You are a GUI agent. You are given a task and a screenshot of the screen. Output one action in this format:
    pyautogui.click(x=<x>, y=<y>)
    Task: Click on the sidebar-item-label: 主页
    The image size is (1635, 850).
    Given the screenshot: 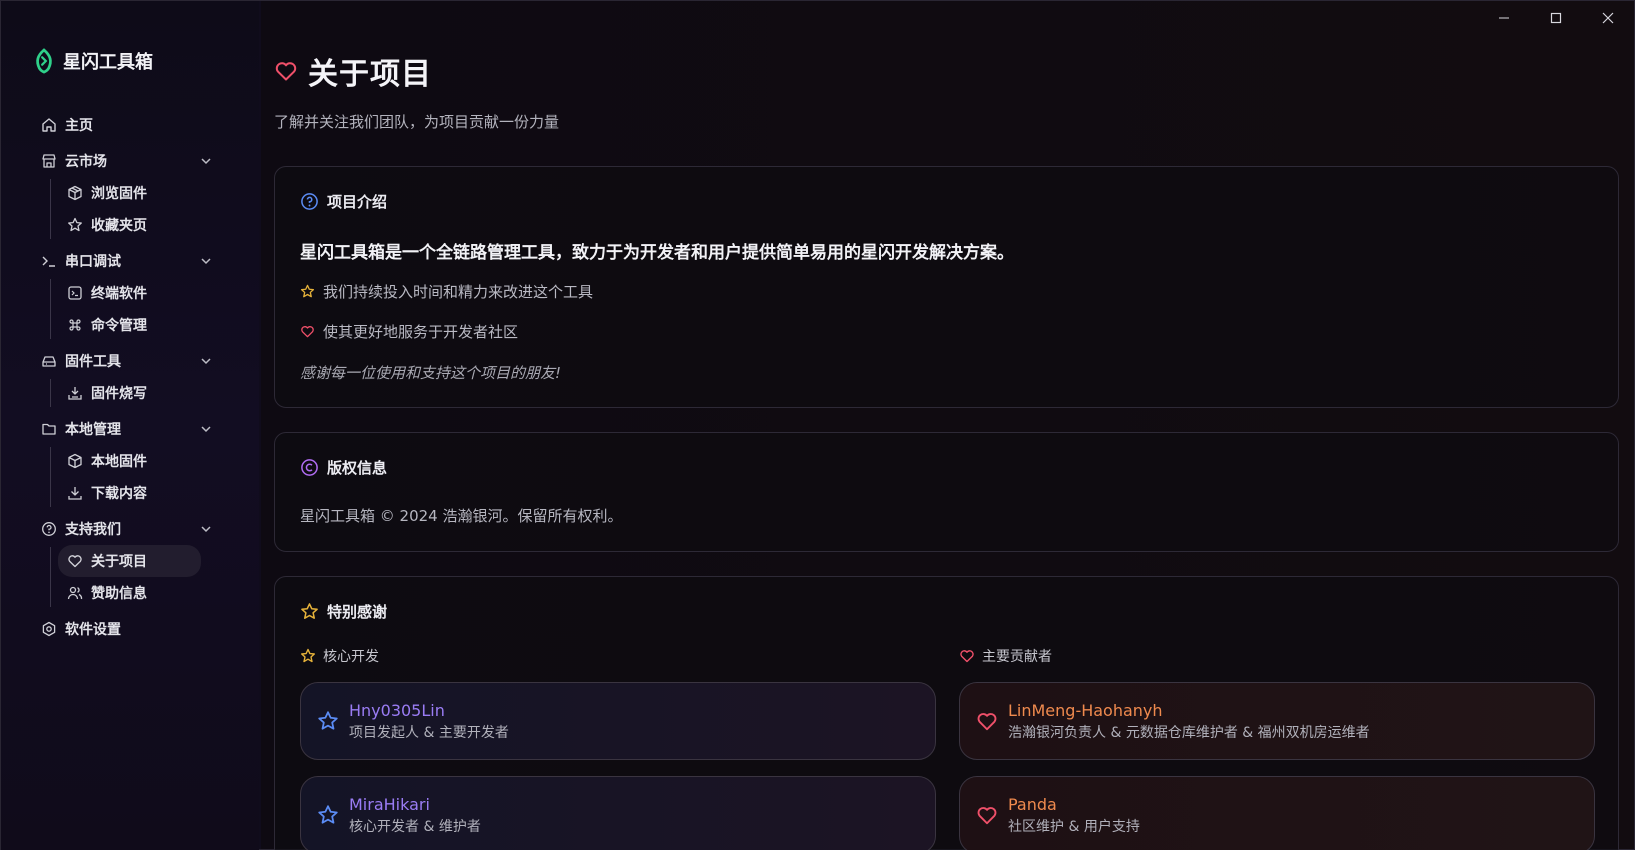 What is the action you would take?
    pyautogui.click(x=79, y=126)
    